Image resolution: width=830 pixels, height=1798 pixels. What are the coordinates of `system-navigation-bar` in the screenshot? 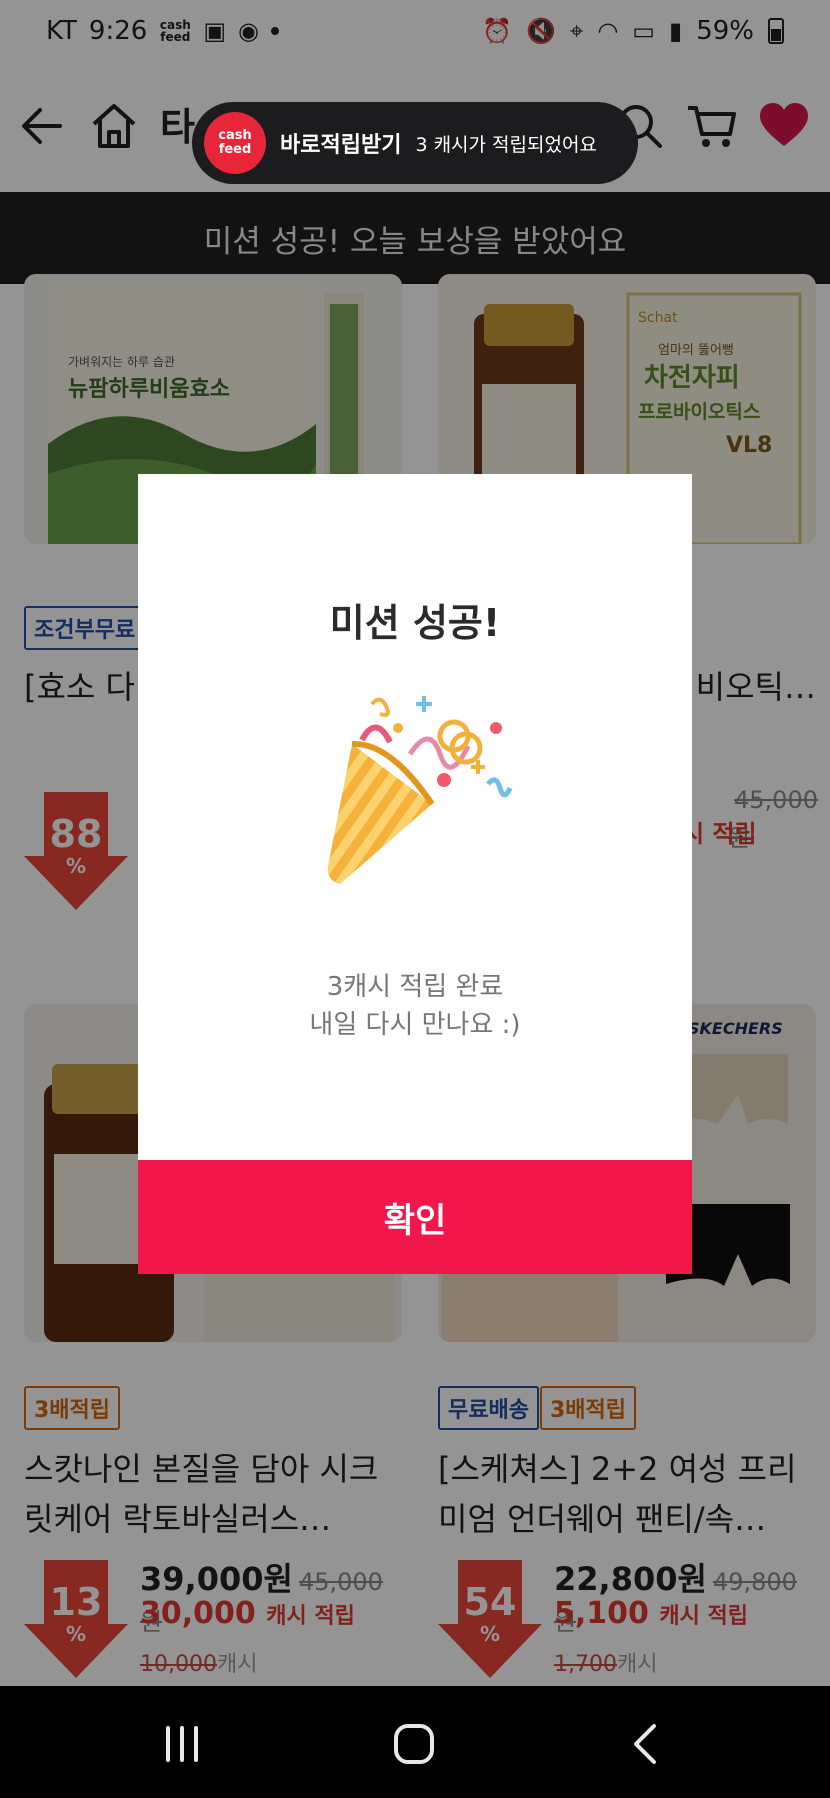 It's located at (415, 1742).